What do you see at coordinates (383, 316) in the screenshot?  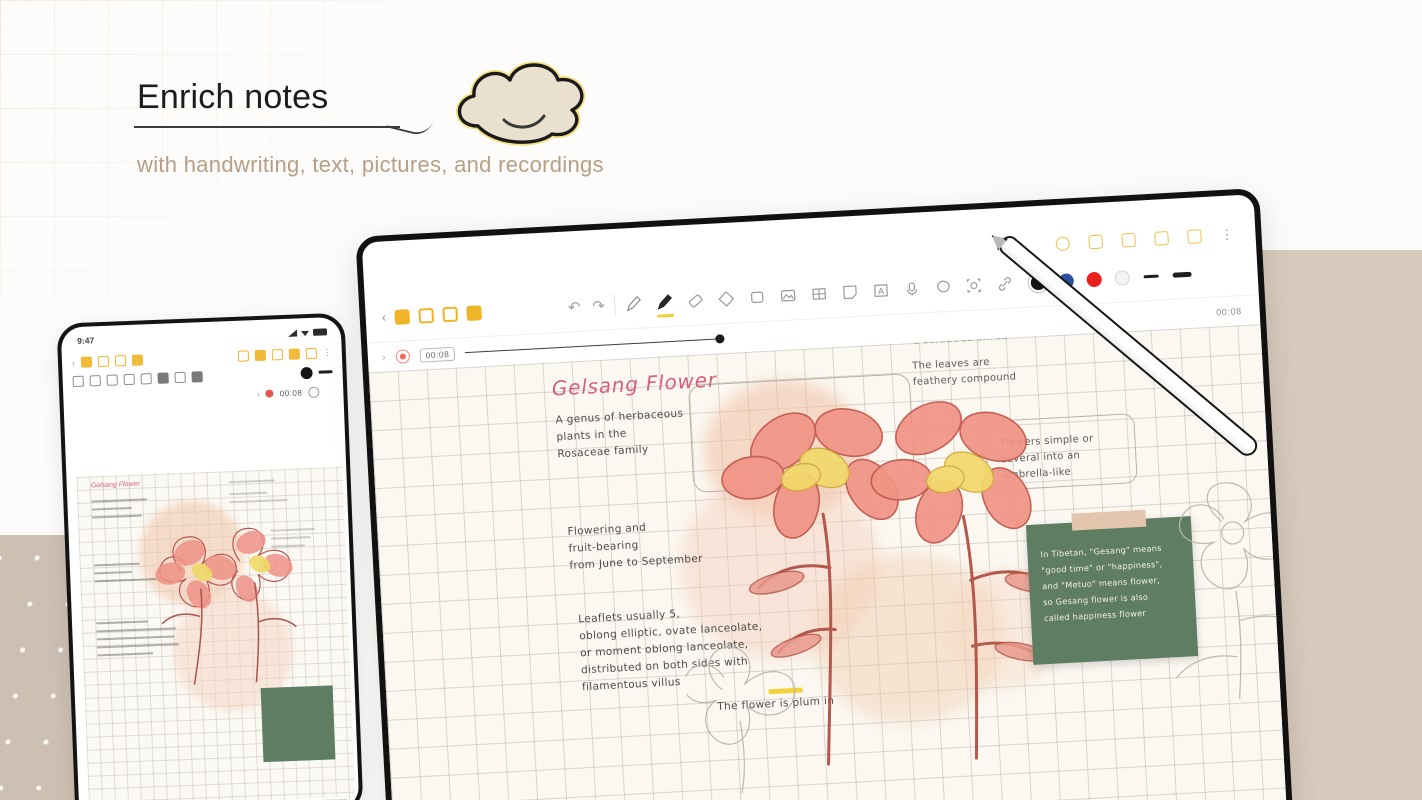 I see `tablet-back-button: ‹` at bounding box center [383, 316].